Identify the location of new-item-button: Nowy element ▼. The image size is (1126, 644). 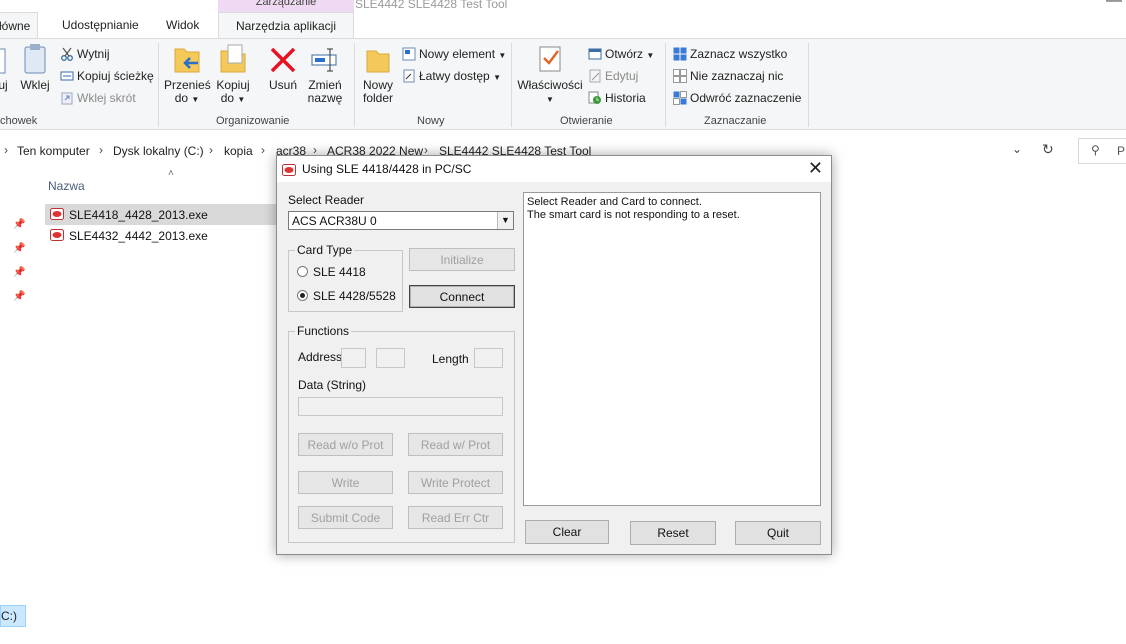
(454, 54).